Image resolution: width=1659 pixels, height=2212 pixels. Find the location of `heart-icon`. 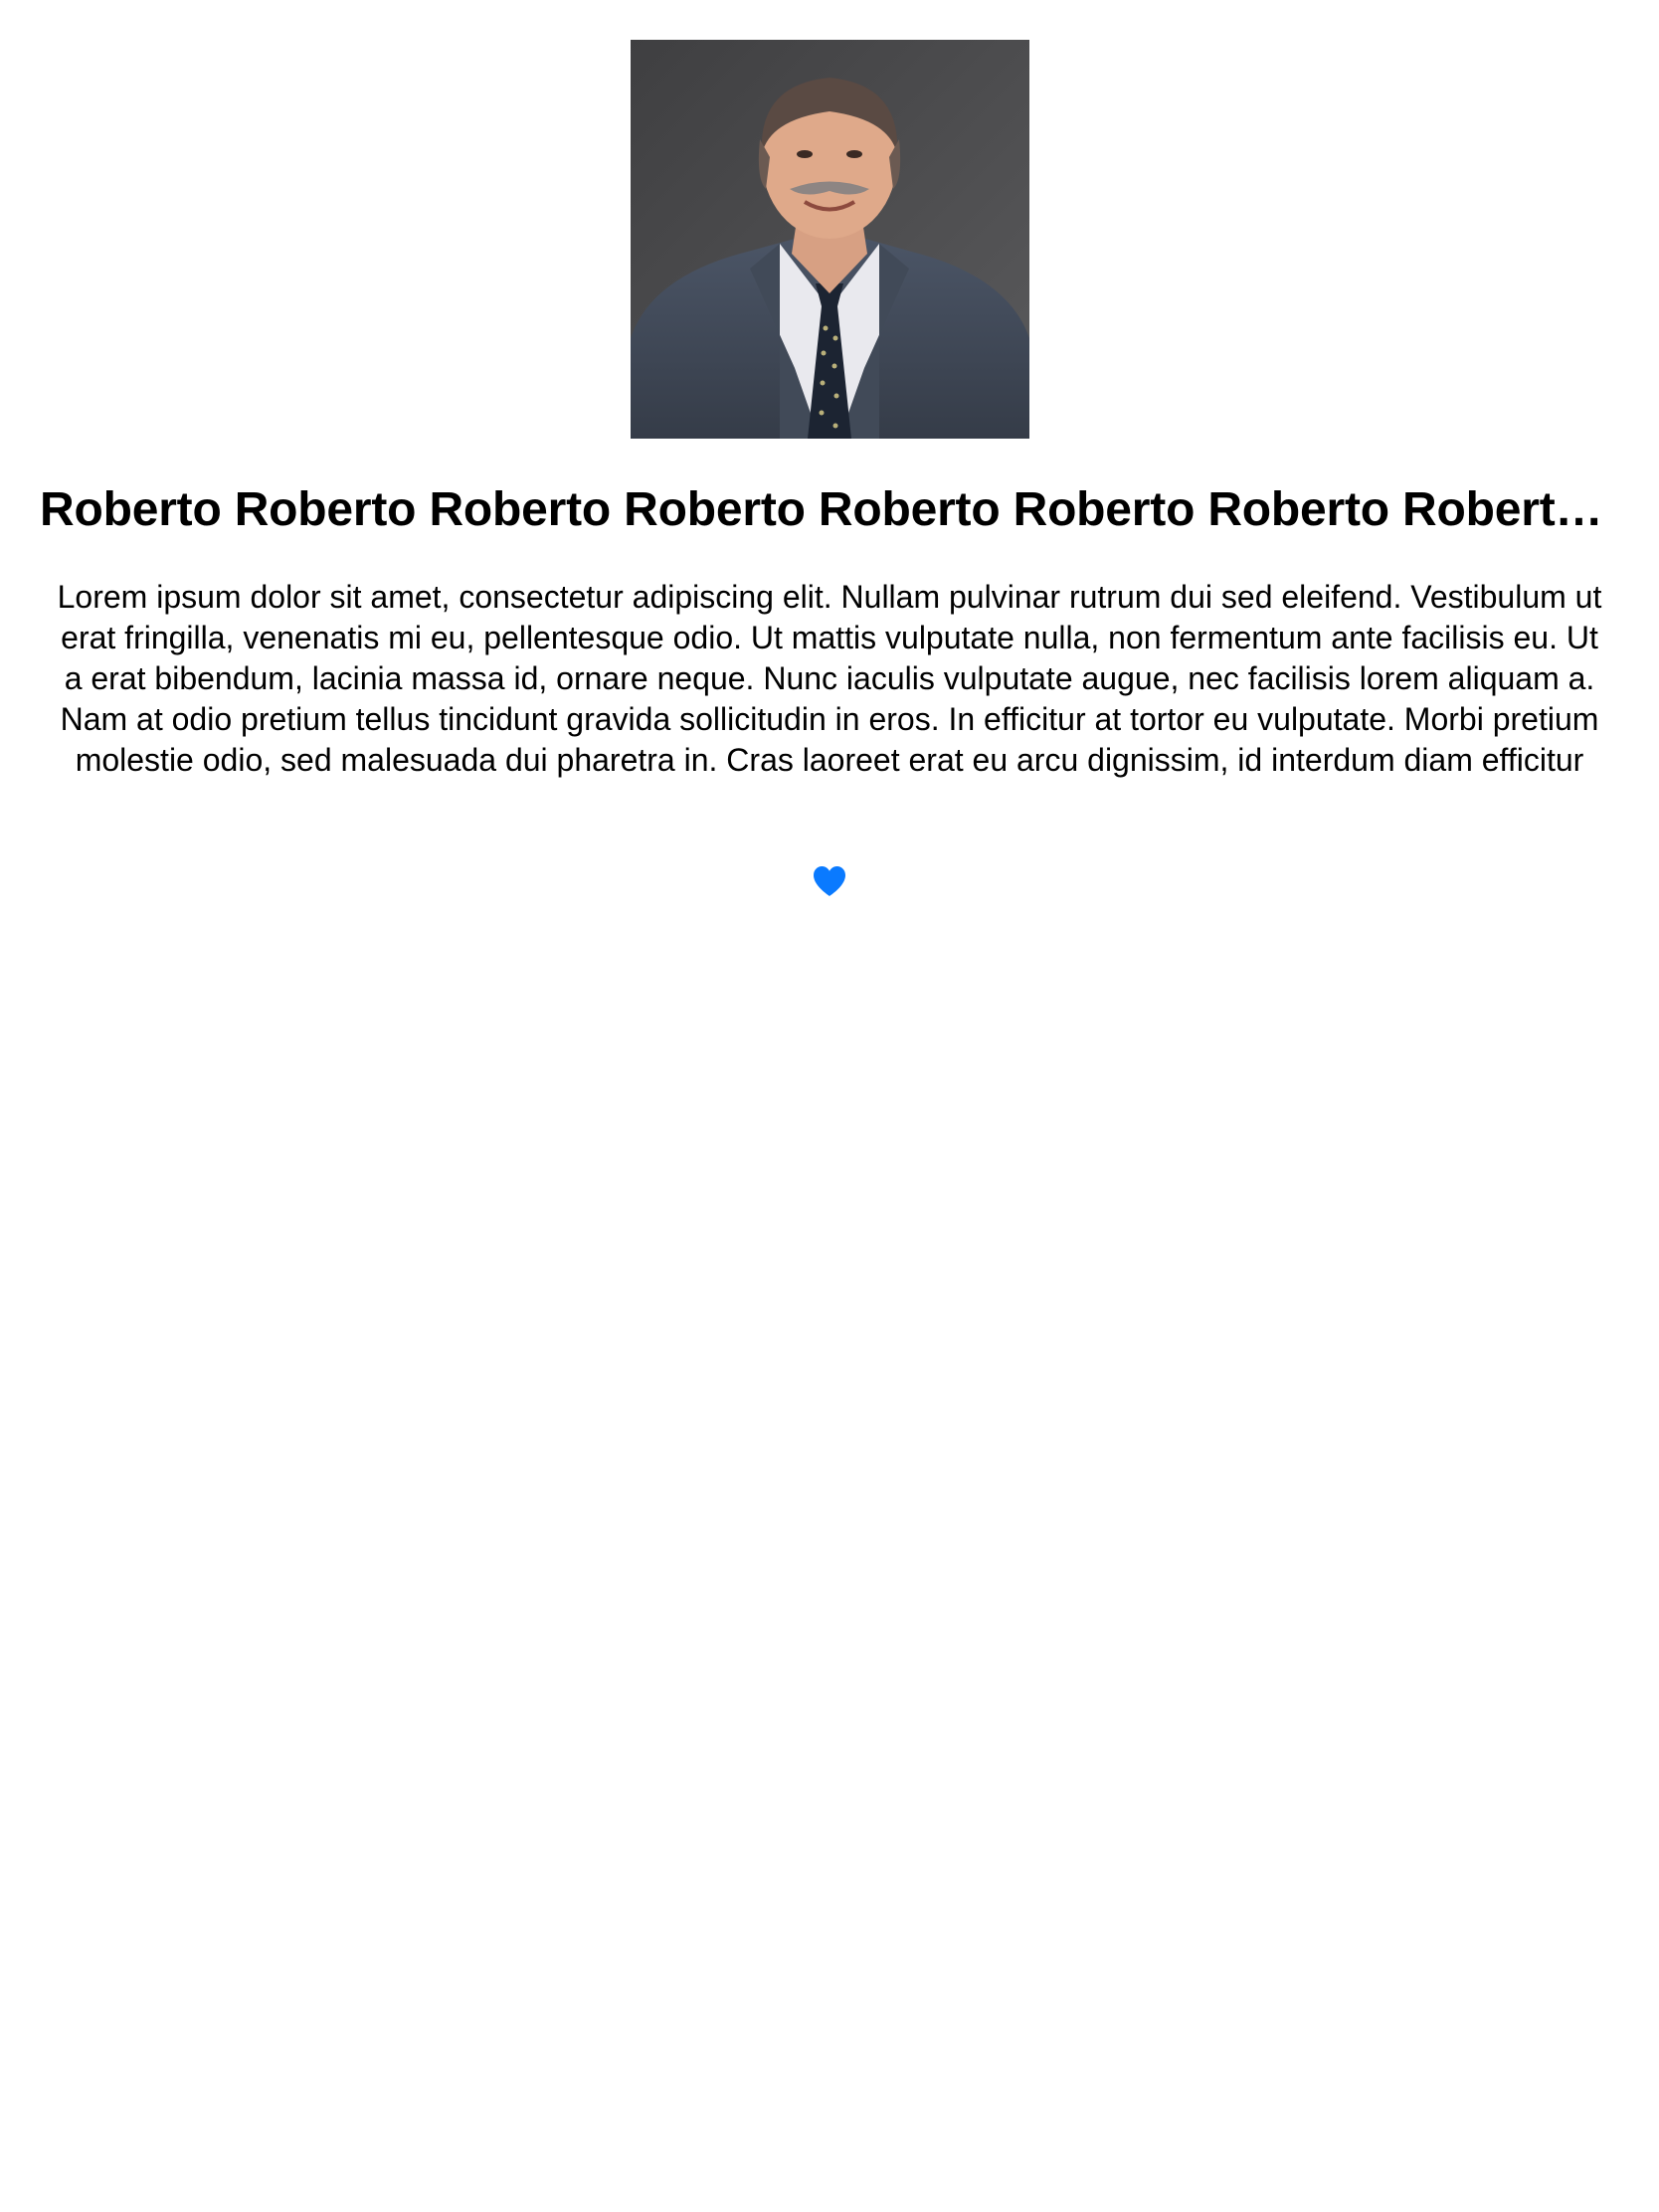

heart-icon is located at coordinates (829, 881).